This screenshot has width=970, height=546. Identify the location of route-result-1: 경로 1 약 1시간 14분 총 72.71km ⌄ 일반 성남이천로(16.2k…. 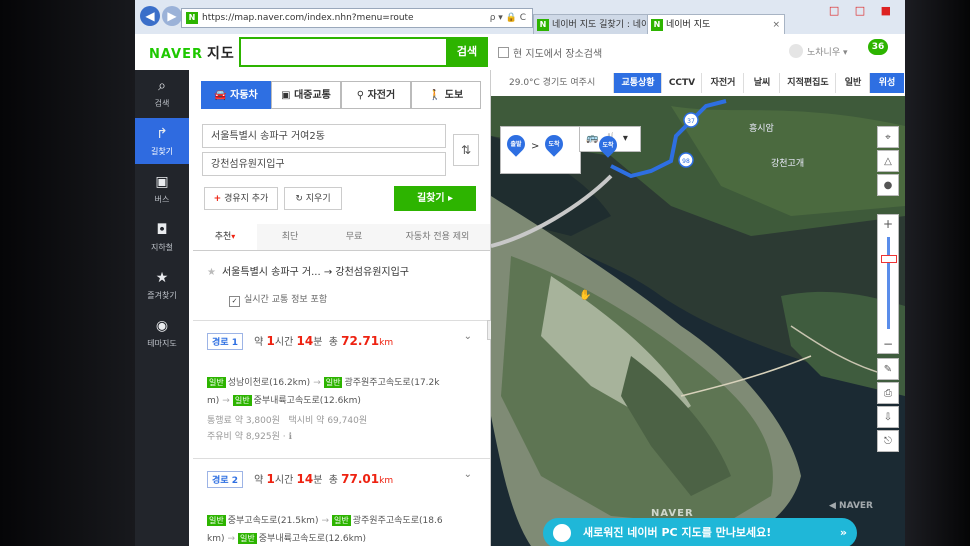
(341, 389).